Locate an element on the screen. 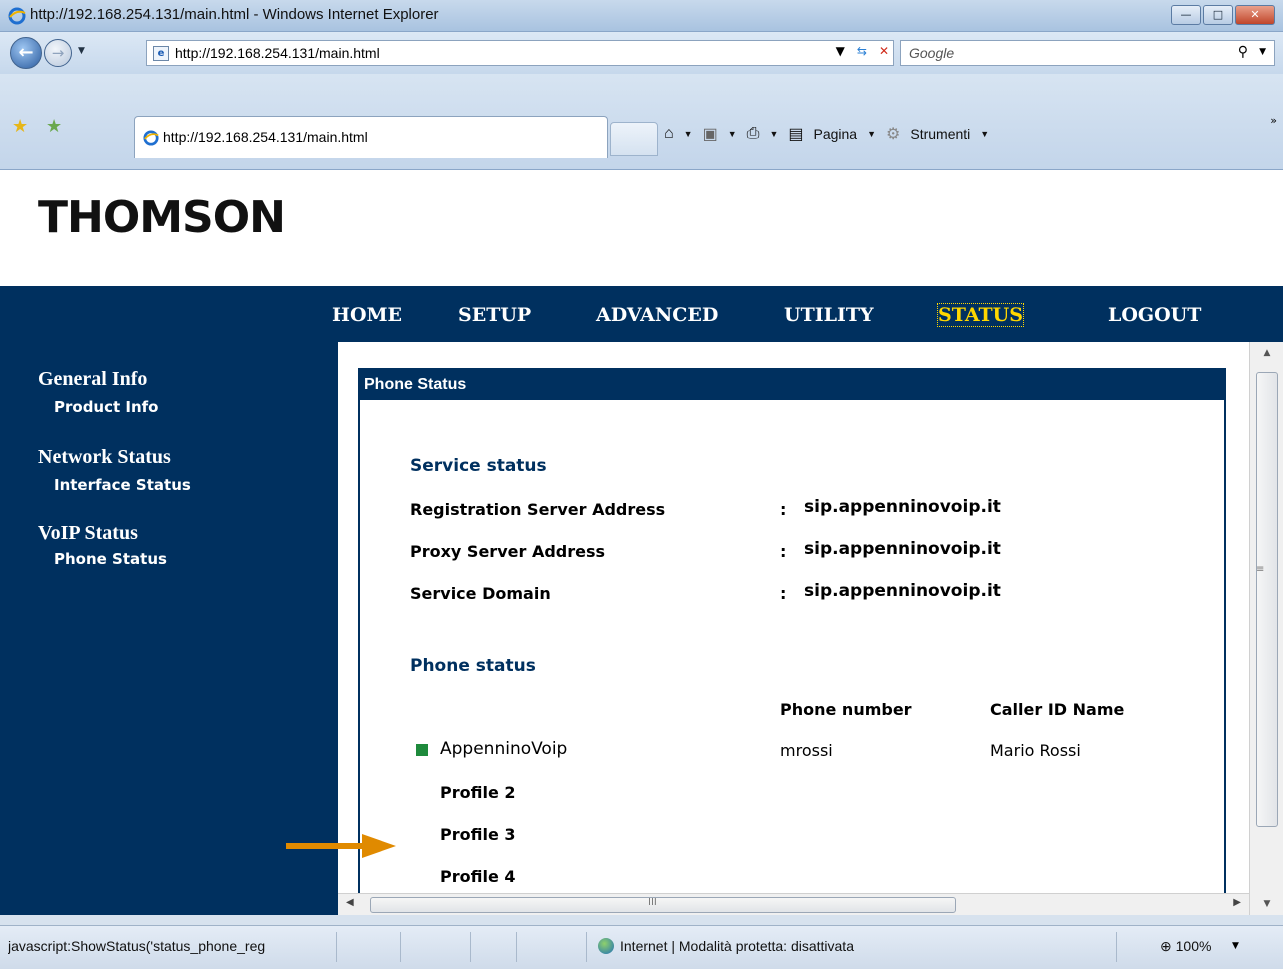 The height and width of the screenshot is (969, 1283). feeds-icon: ▣ is located at coordinates (710, 134).